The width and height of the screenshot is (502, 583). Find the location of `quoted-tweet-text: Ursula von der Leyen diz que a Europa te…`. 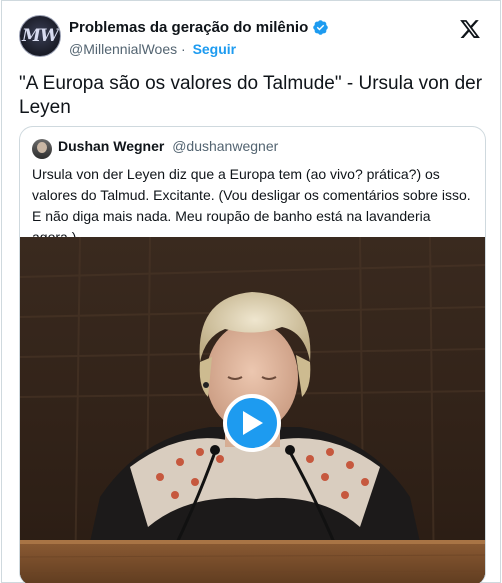

quoted-tweet-text: Ursula von der Leyen diz que a Europa te… is located at coordinates (251, 205).